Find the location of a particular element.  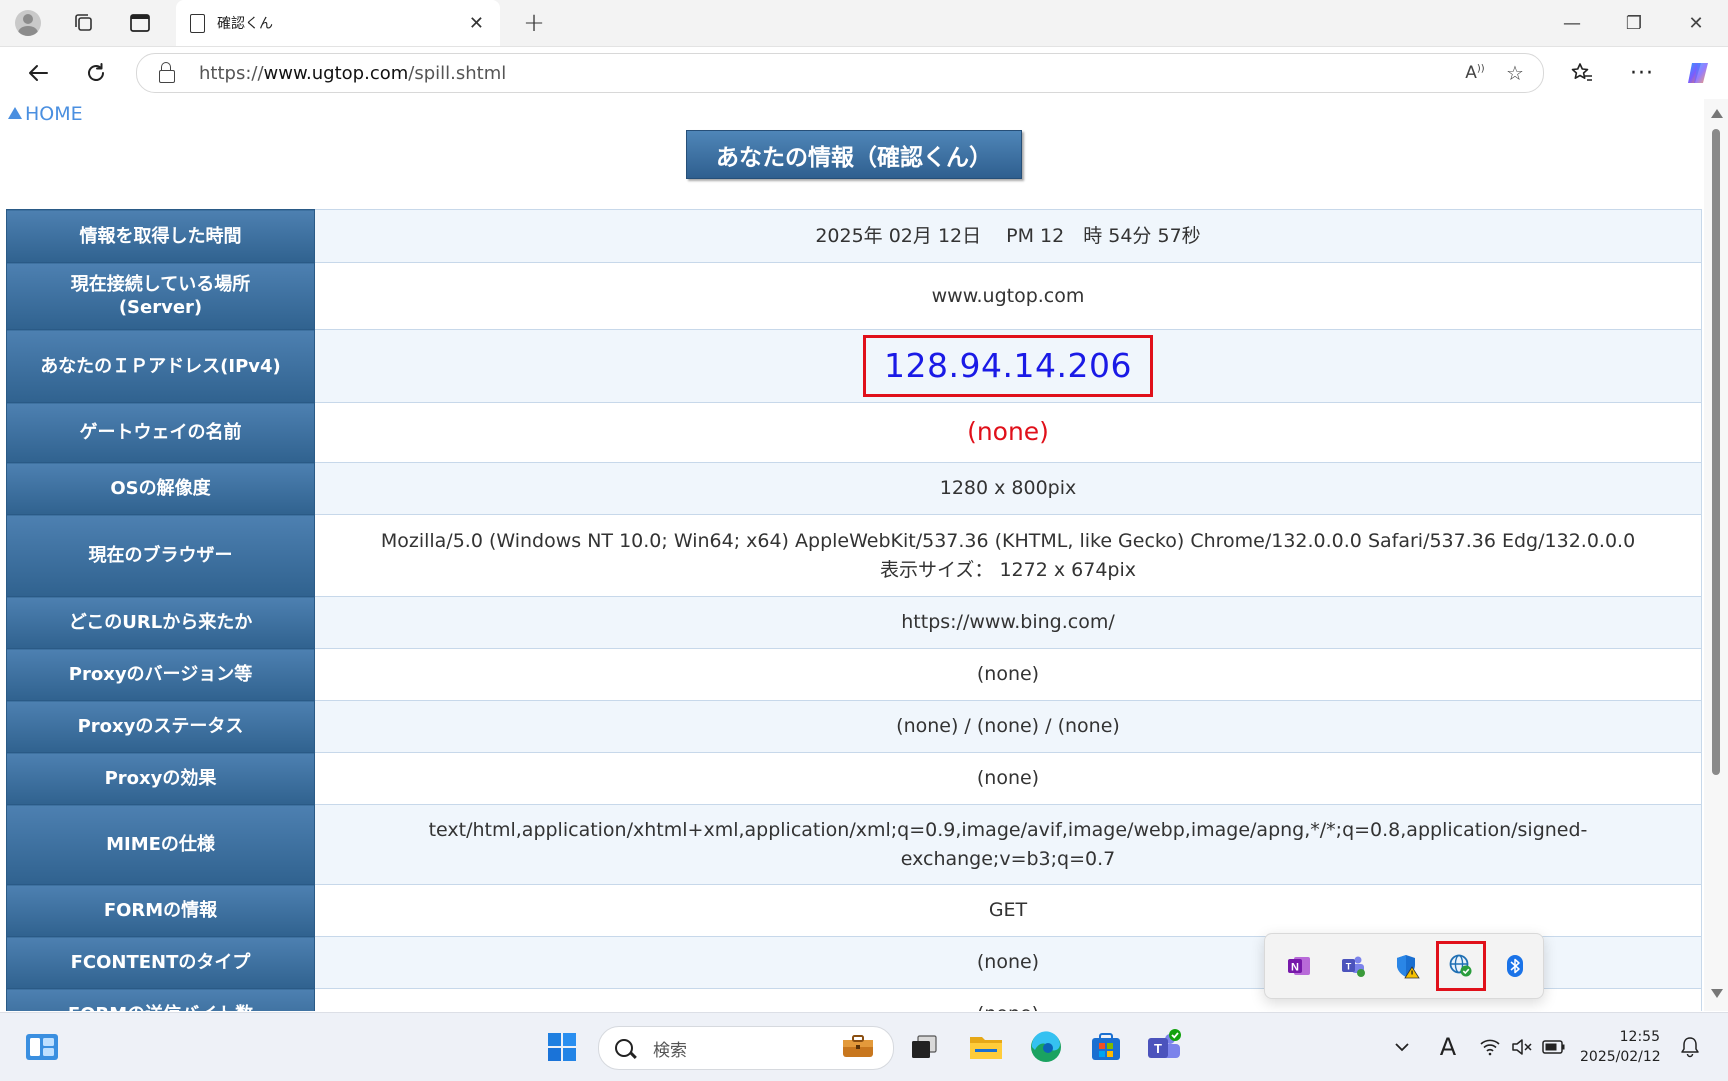

url-text: https://www.ugtop.com/spill.shtml is located at coordinates (827, 73).